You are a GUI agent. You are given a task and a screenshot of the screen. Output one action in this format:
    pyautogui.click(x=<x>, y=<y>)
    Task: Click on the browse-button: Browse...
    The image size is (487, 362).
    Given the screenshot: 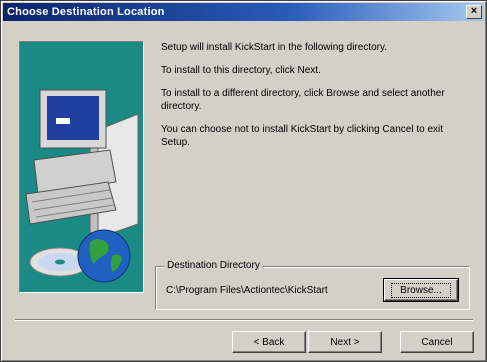 What is the action you would take?
    pyautogui.click(x=421, y=290)
    